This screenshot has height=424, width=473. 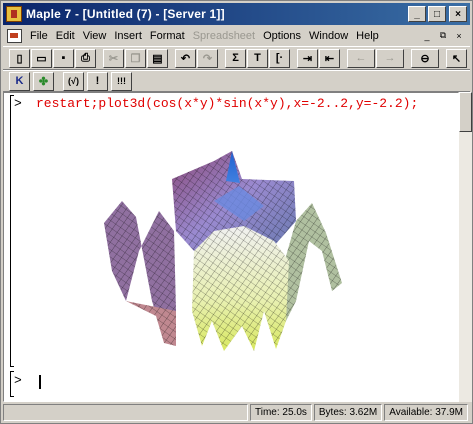 I want to click on empty-group-bracket, so click(x=12, y=384).